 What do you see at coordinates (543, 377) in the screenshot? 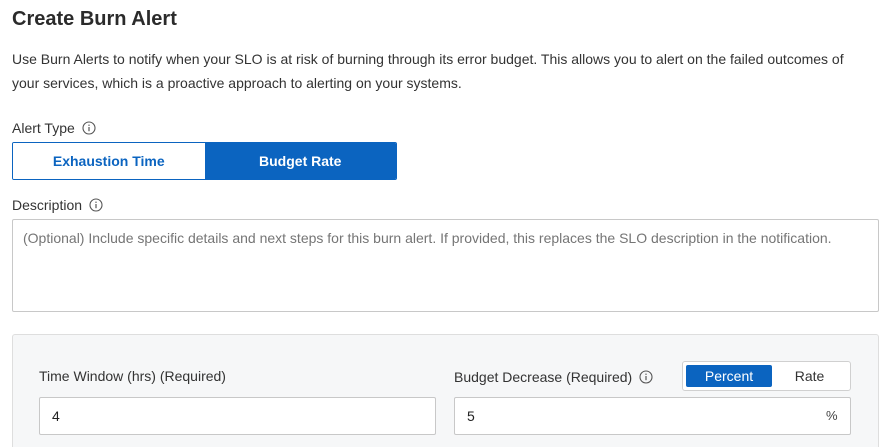
I see `budget-decrease-label: Budget Decrease (Required)` at bounding box center [543, 377].